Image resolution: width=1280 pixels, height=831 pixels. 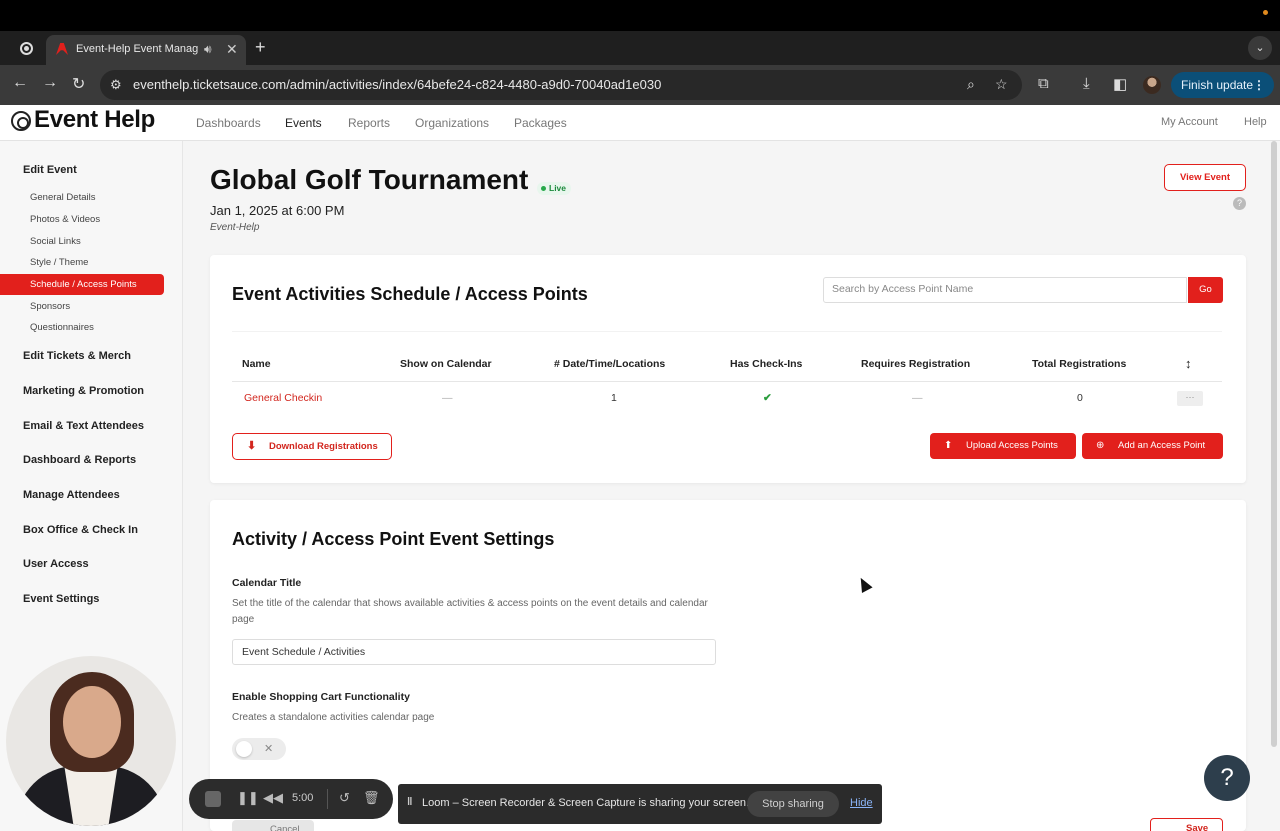 I want to click on back-icon: ←, so click(x=20, y=83).